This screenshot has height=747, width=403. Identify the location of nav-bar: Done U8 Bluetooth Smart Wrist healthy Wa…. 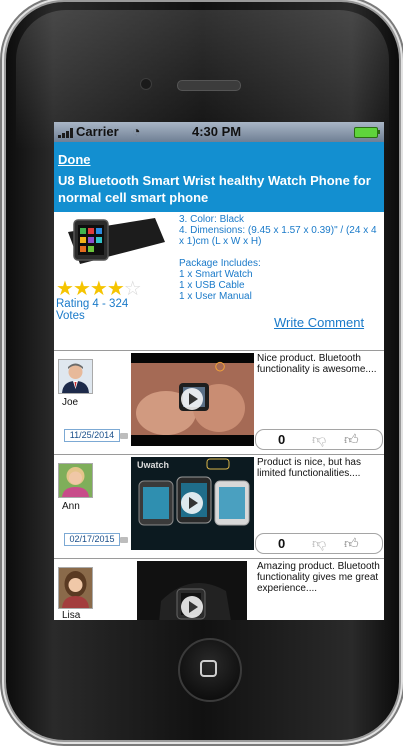
(219, 177).